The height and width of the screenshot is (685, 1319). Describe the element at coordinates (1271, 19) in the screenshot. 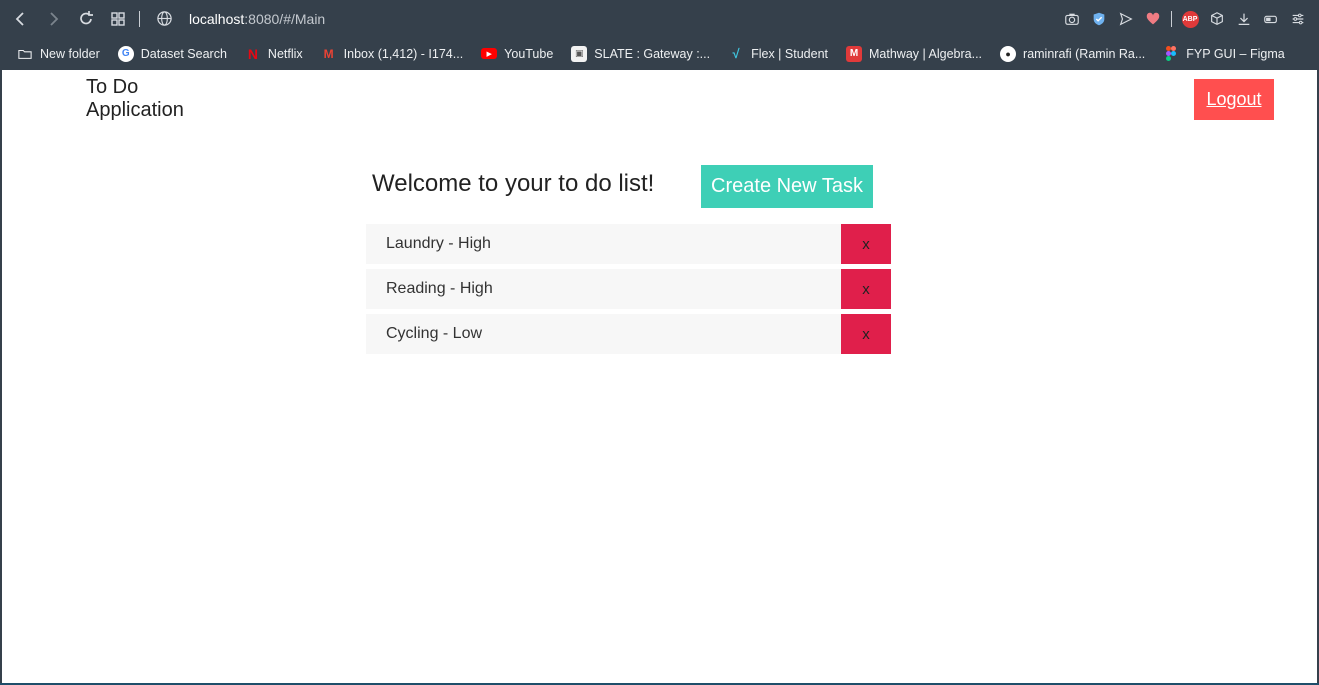

I see `battery-icon` at that location.